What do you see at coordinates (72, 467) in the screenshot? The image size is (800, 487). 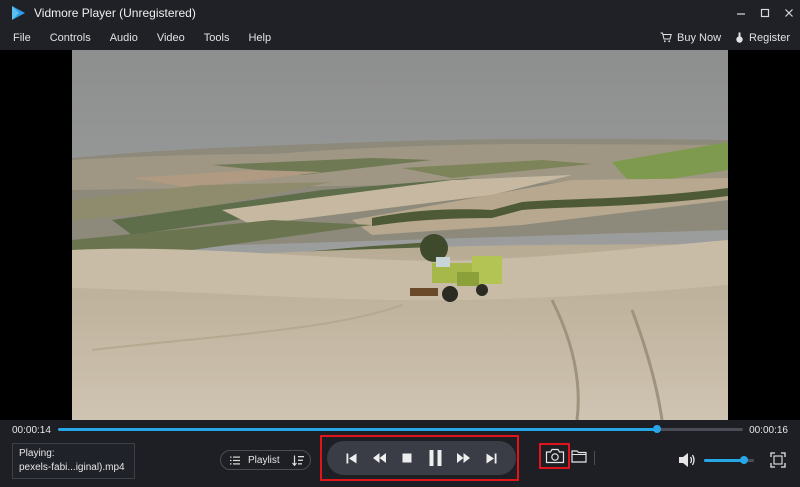 I see `now-playing-filename: pexels-fabi...iginal).mp4` at bounding box center [72, 467].